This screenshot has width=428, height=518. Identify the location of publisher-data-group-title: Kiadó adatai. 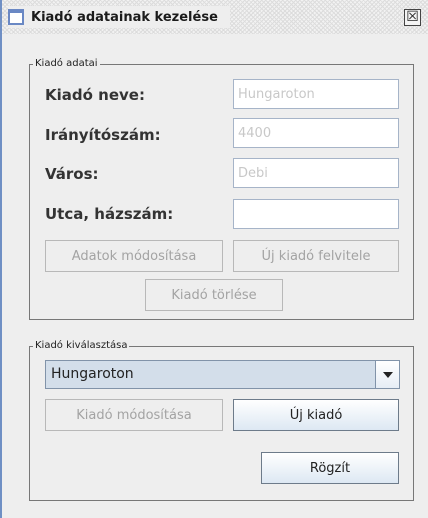
(66, 64).